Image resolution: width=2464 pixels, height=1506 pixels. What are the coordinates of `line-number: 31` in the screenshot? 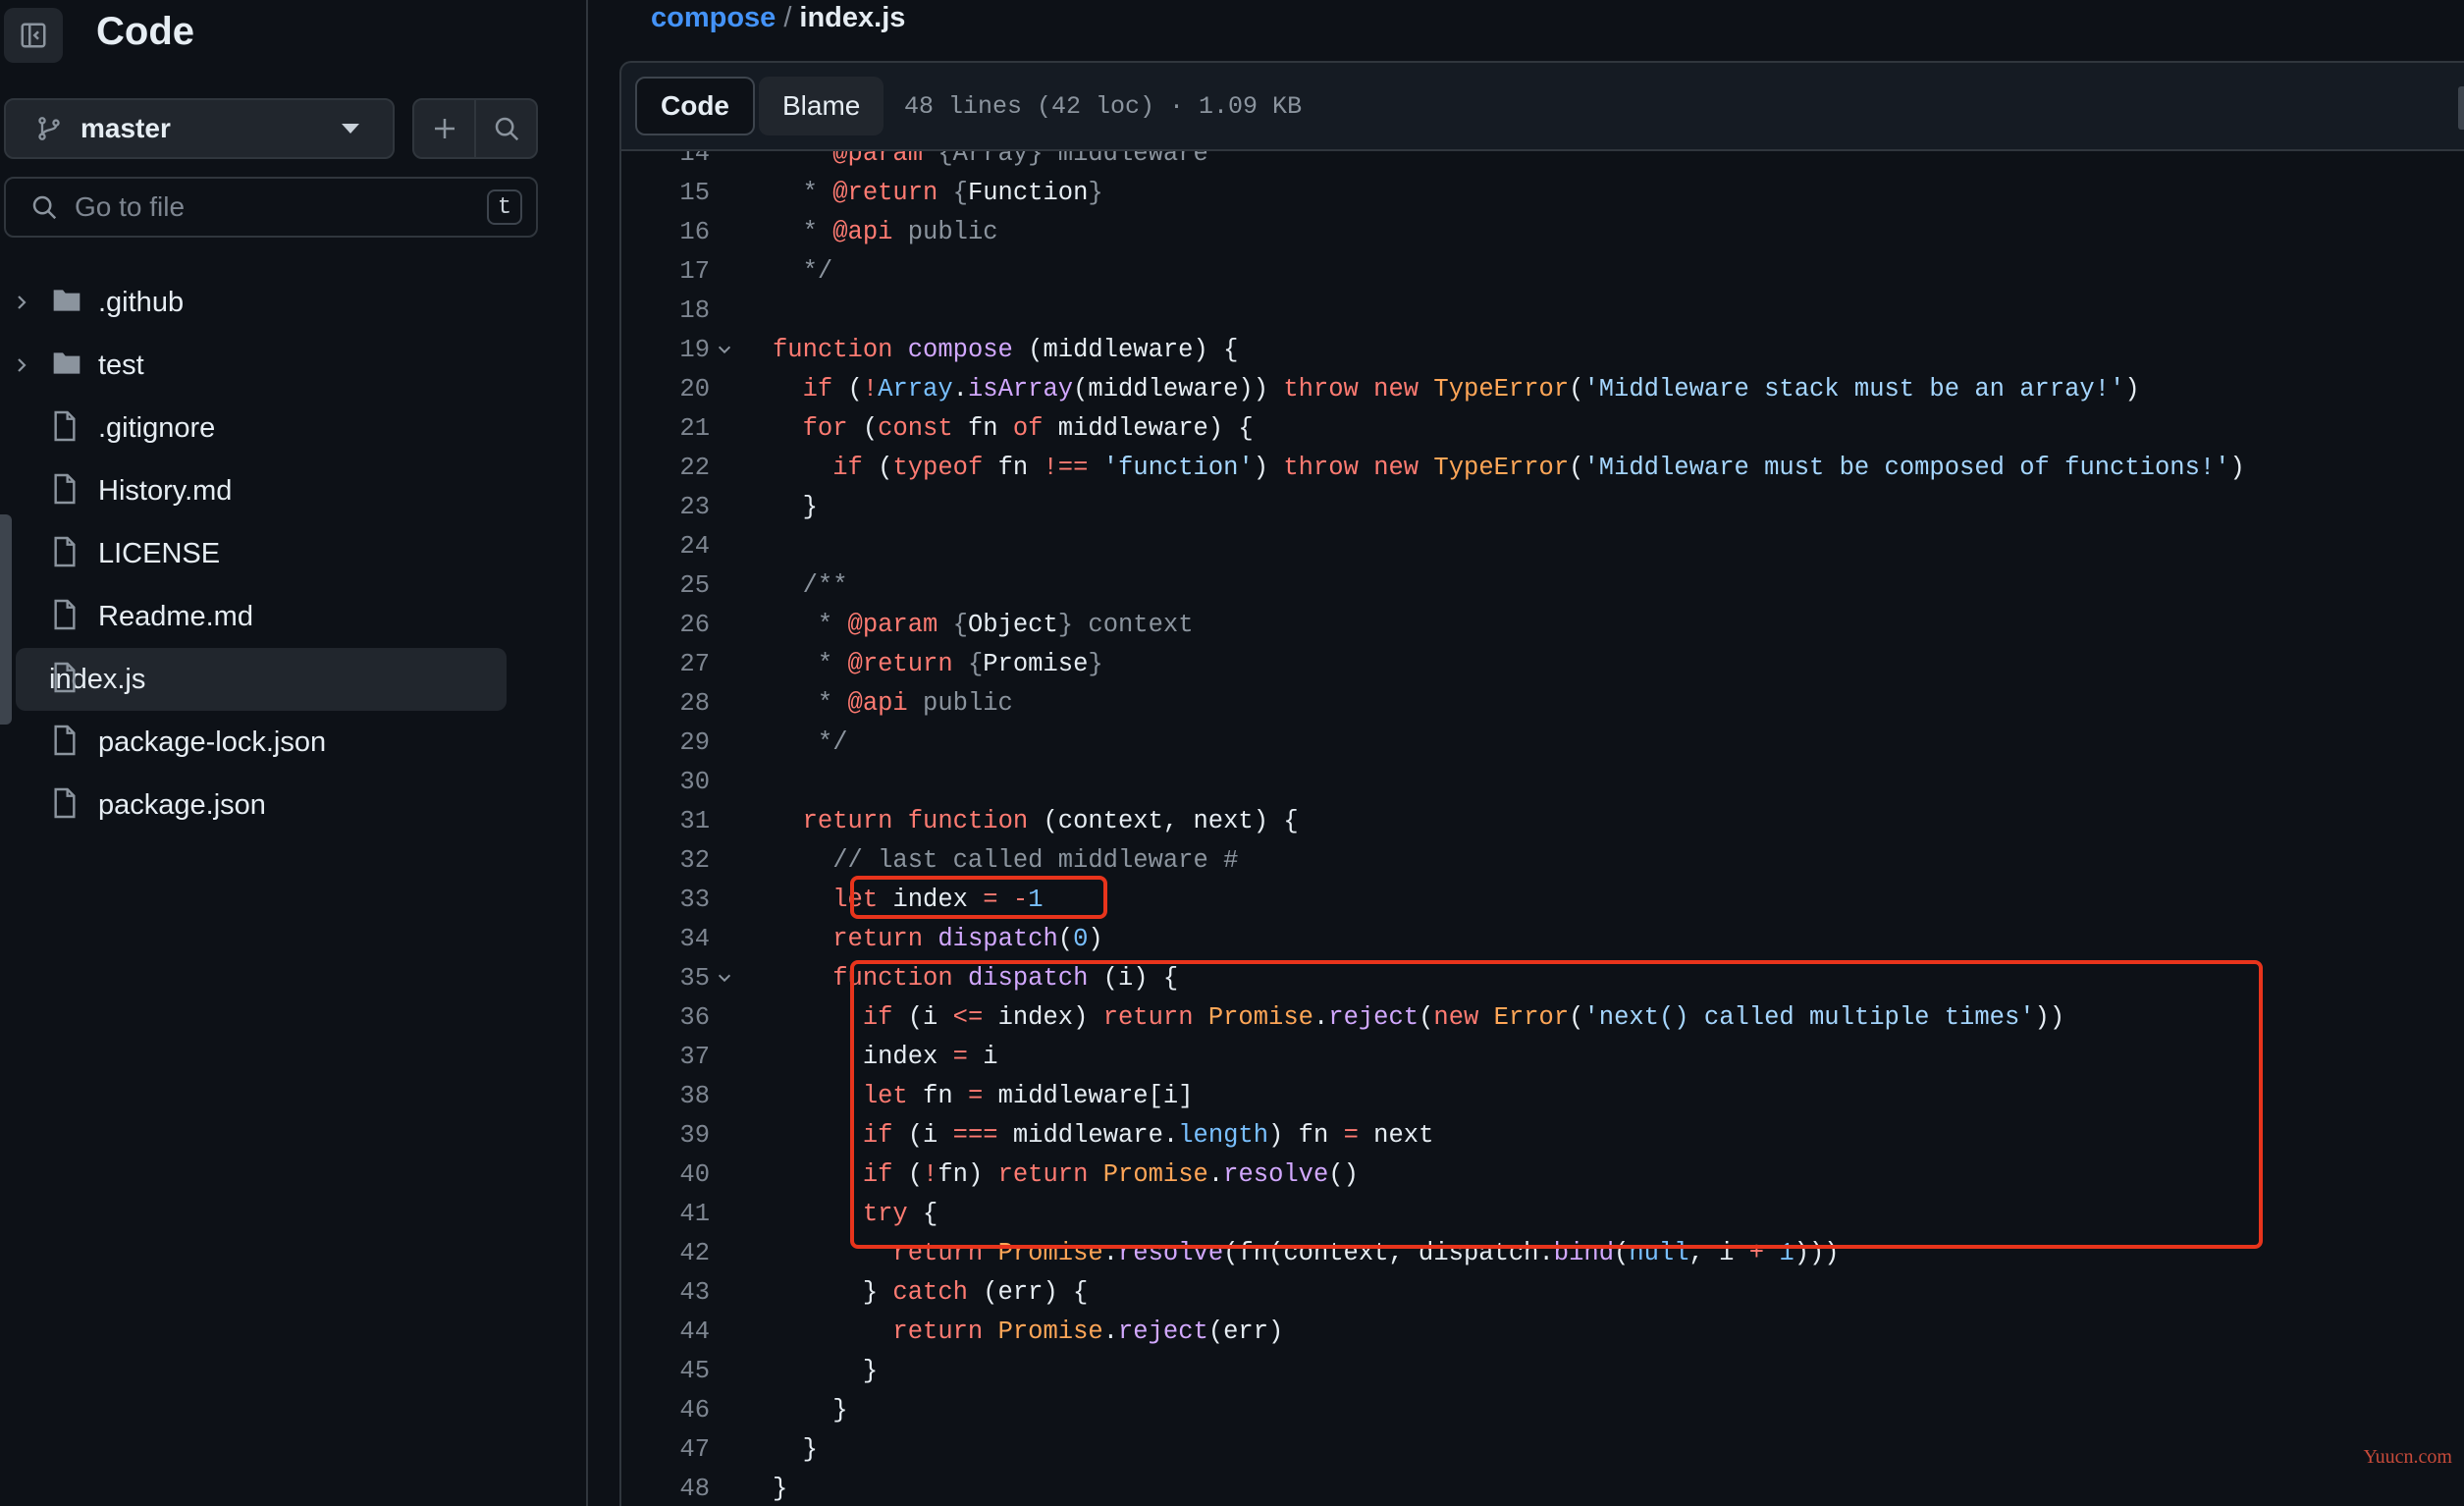 It's located at (665, 821).